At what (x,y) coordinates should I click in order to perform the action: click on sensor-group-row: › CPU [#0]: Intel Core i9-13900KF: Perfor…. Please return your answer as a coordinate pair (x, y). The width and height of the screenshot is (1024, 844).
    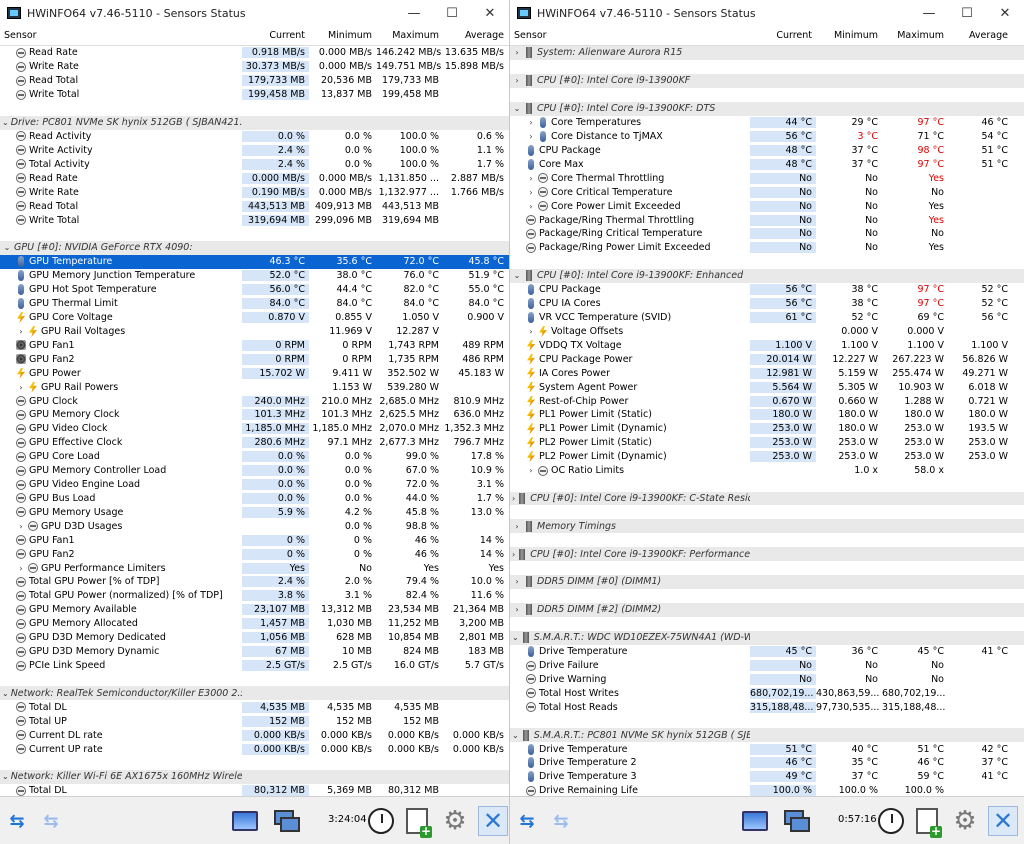
    Looking at the image, I should click on (767, 554).